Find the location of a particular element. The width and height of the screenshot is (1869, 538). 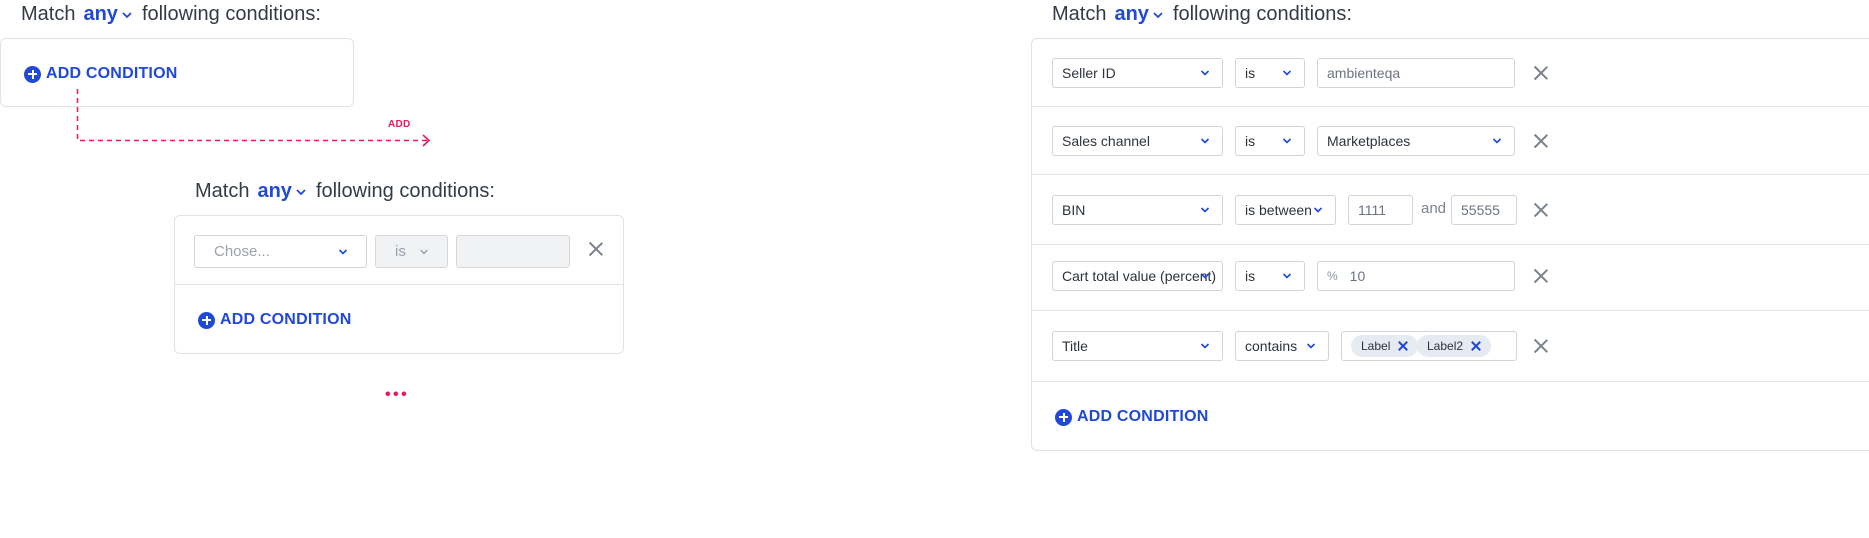

value-from-input: 1111 is located at coordinates (1380, 210).